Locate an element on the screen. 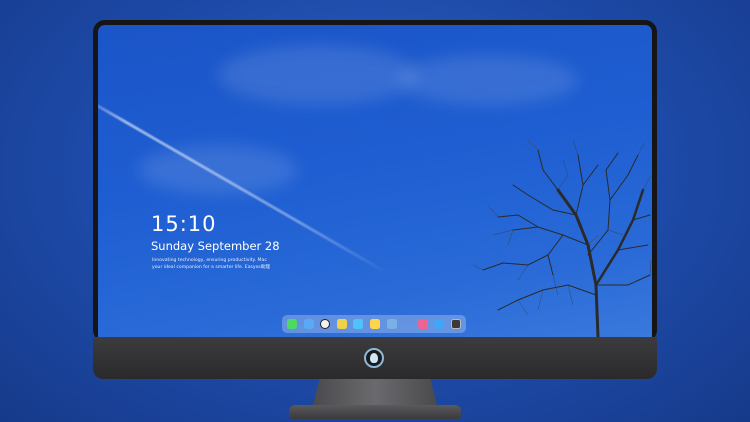  bare-tree-image is located at coordinates (562, 238).